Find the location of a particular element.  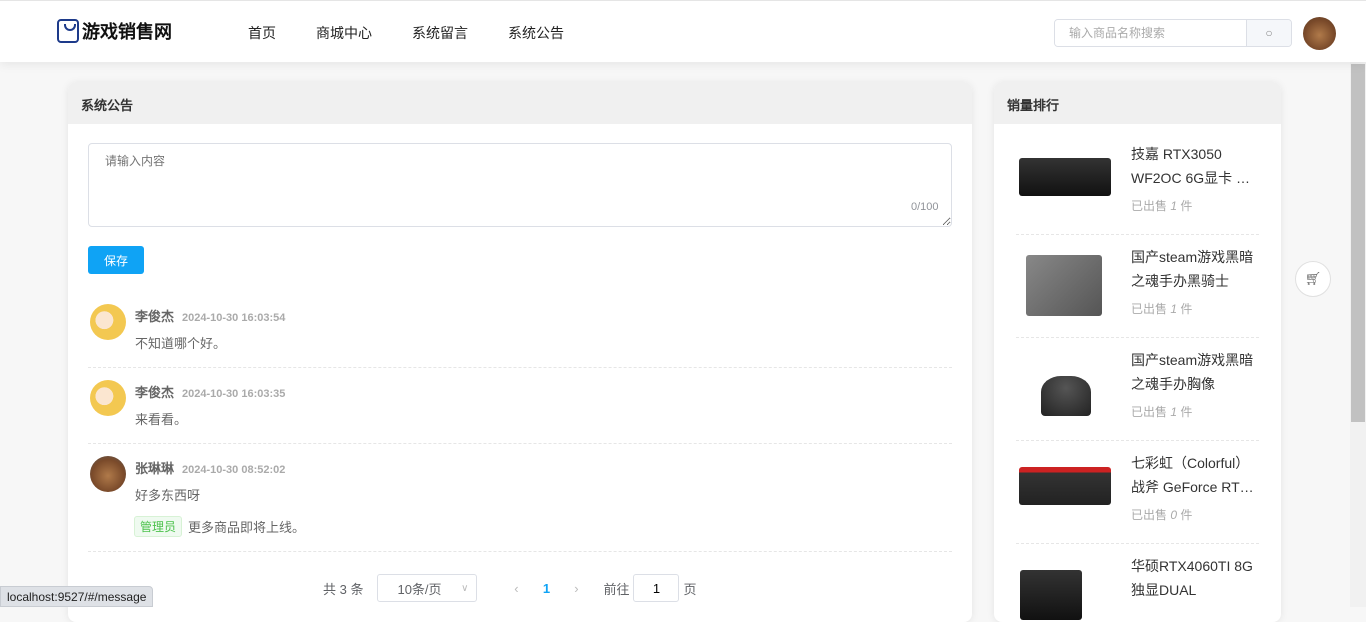

search-box: ○ is located at coordinates (1173, 33).